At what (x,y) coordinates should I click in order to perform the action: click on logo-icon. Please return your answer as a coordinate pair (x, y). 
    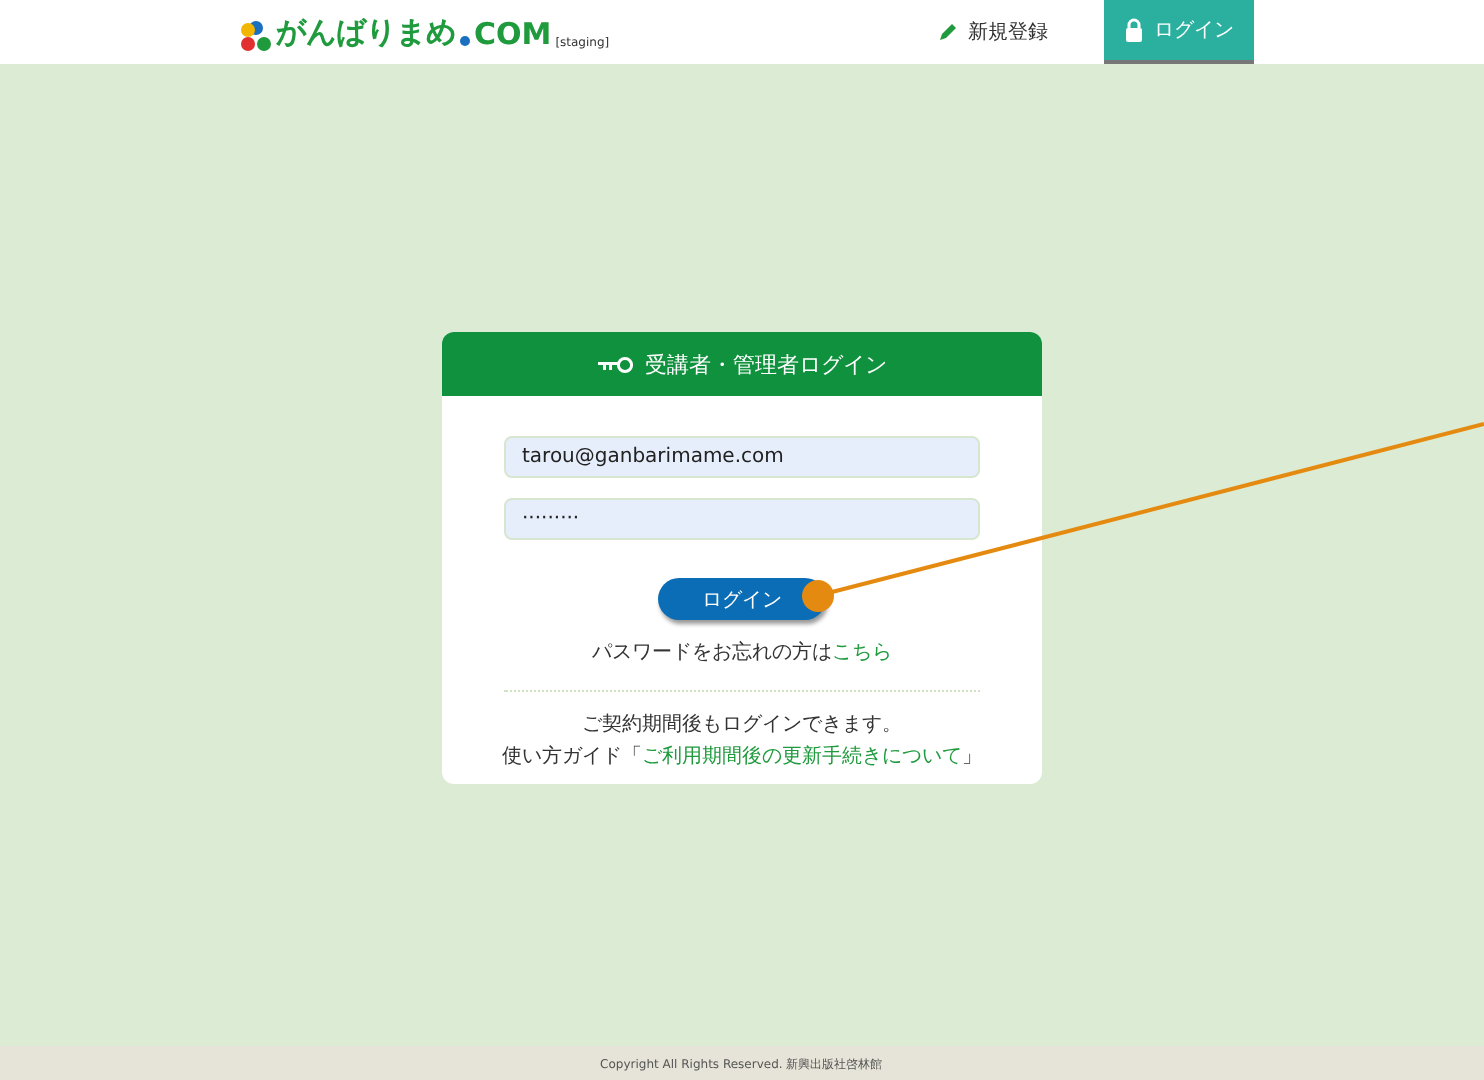
    Looking at the image, I should click on (256, 35).